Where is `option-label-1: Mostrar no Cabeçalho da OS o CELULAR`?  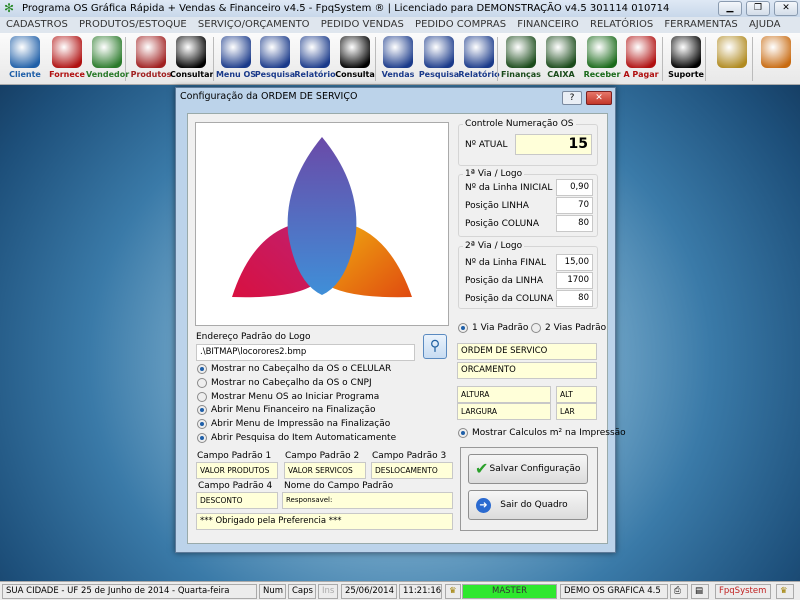
option-label-1: Mostrar no Cabeçalho da OS o CELULAR is located at coordinates (301, 369).